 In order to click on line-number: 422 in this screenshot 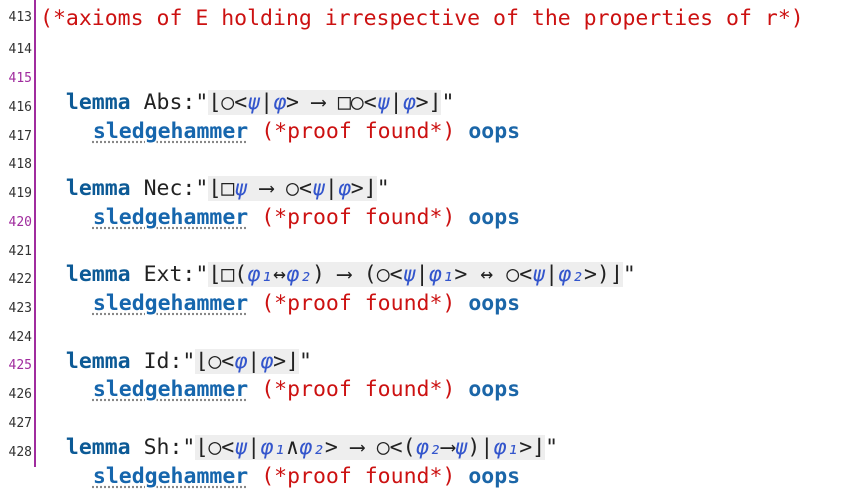, I will do `click(20, 279)`.